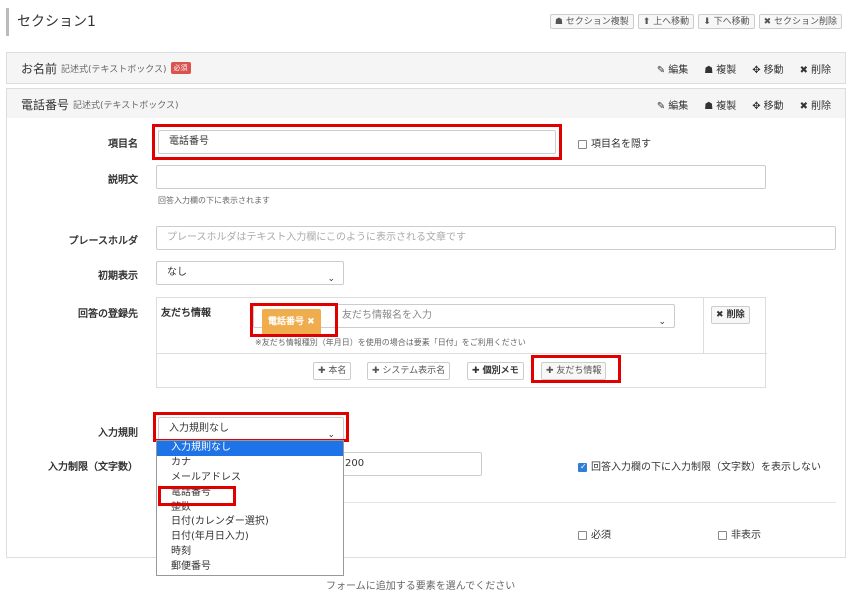 The image size is (864, 609). Describe the element at coordinates (118, 276) in the screenshot. I see `initial-display-label: 初期表示` at that location.